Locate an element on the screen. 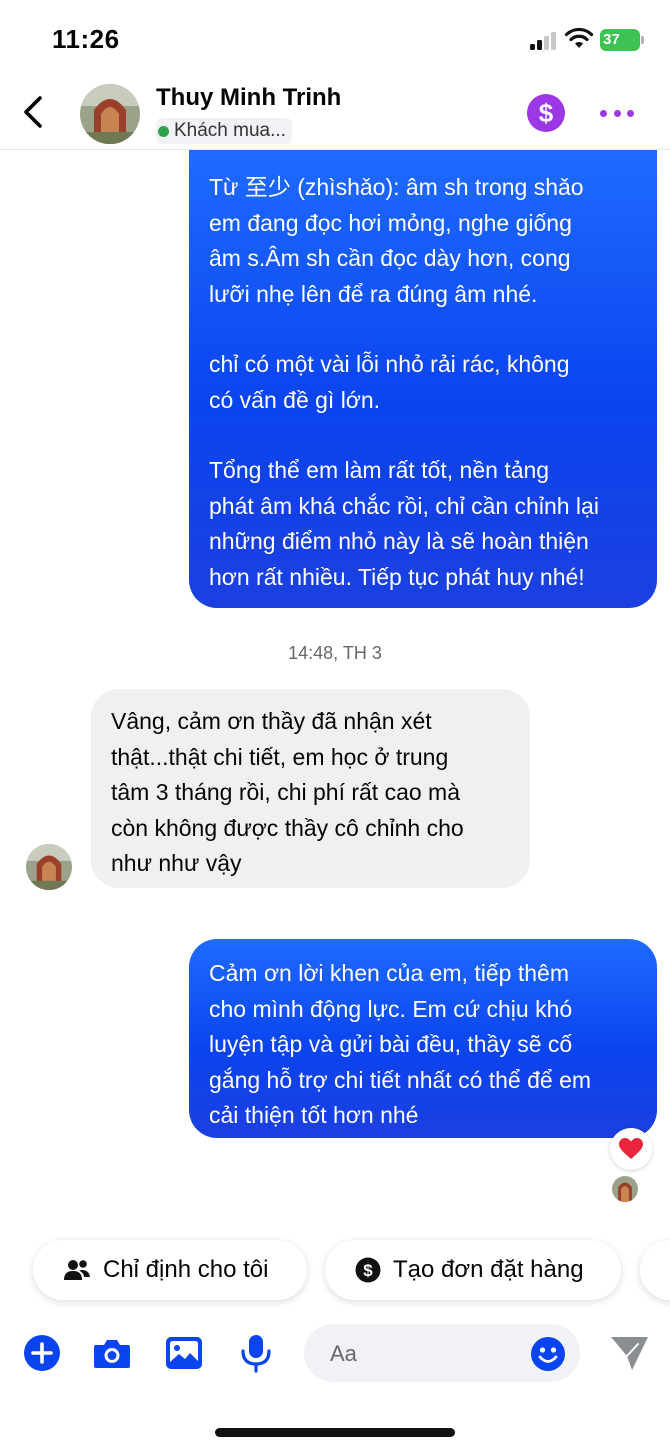  people-icon is located at coordinates (77, 1270).